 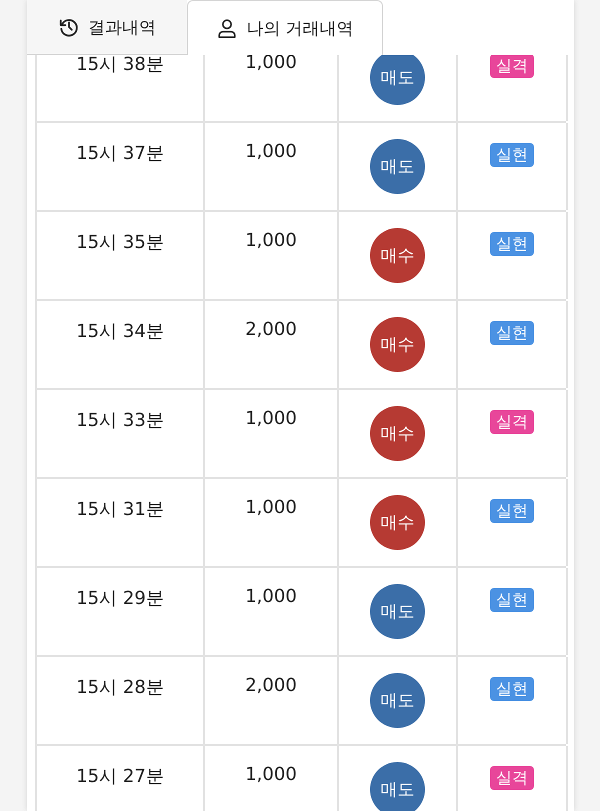 I want to click on time-text: 15시 34분, so click(x=120, y=331).